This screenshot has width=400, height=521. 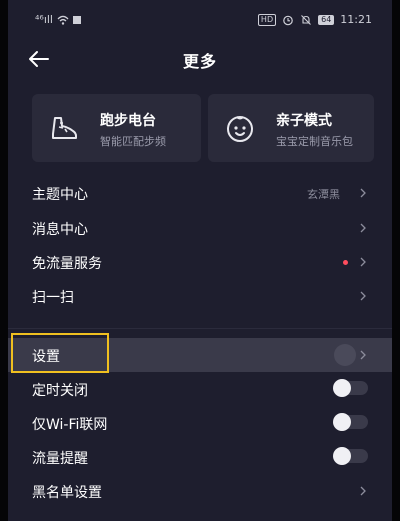 I want to click on theme-value: 玄潭黑, so click(x=323, y=194).